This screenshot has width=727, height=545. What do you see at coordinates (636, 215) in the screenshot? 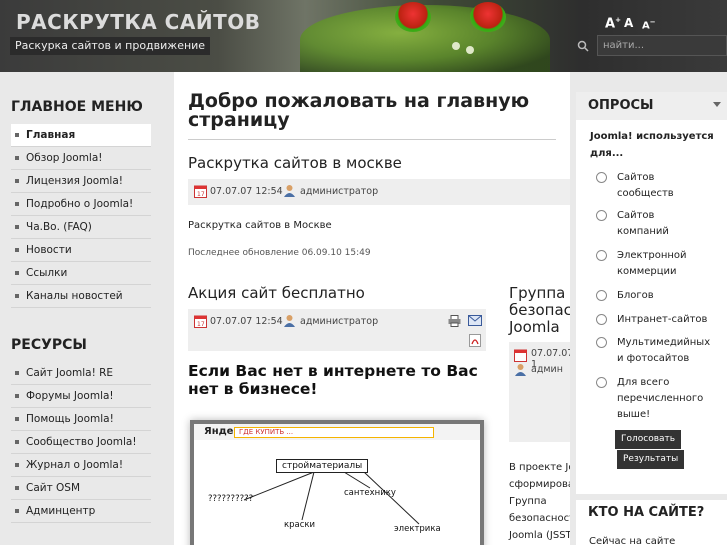
I see `poll-option-line: Сайтов` at bounding box center [636, 215].